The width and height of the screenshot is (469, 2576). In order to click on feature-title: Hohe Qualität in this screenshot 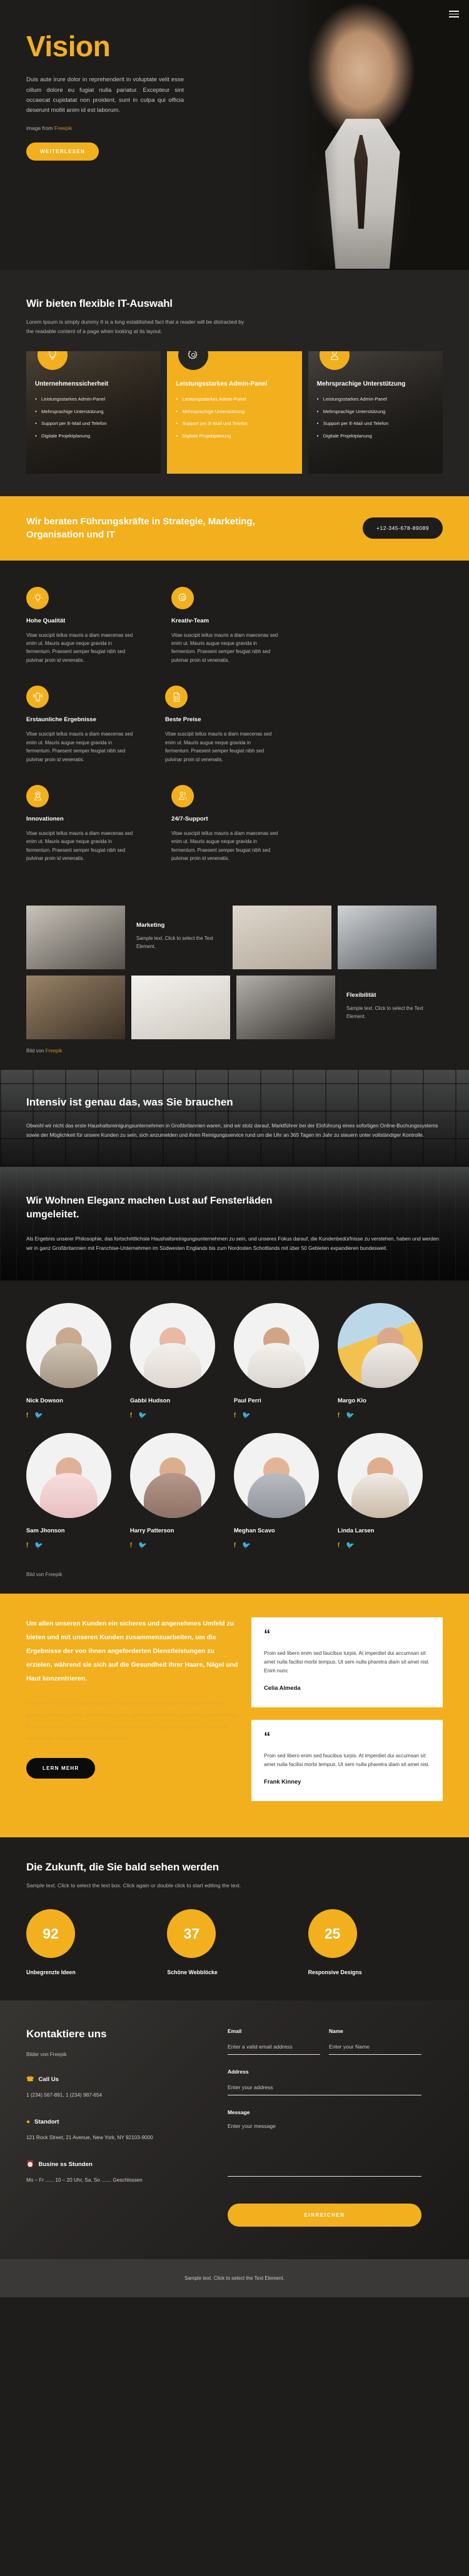, I will do `click(46, 620)`.